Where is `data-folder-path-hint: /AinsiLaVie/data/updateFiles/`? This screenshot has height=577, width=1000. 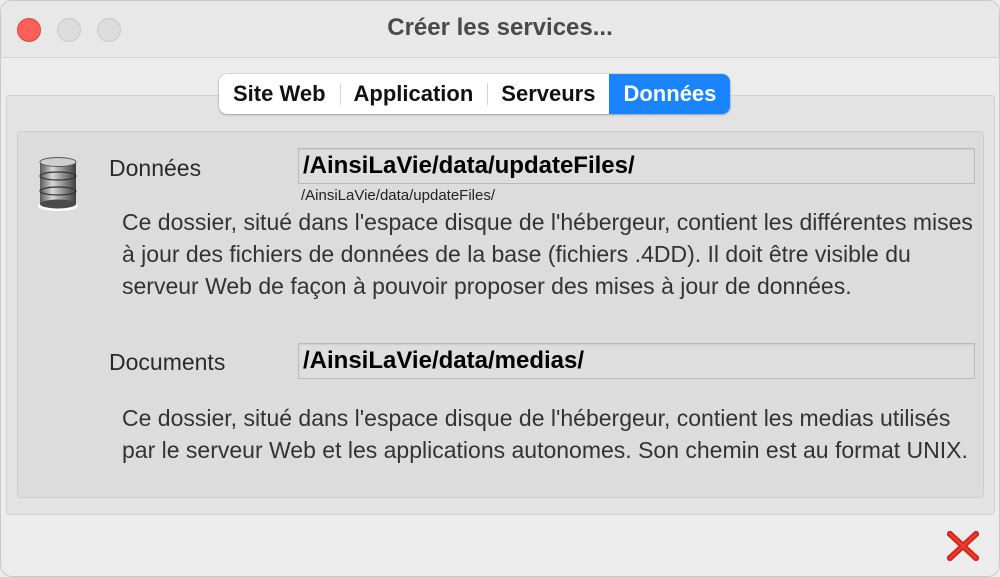
data-folder-path-hint: /AinsiLaVie/data/updateFiles/ is located at coordinates (398, 195).